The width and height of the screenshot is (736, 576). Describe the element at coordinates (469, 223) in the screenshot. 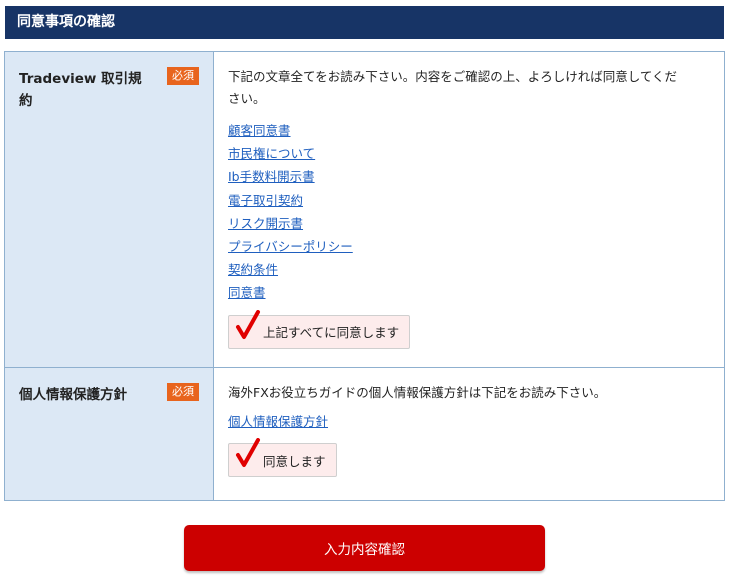

I see `link-risk-disclosure: リスク開示書` at that location.